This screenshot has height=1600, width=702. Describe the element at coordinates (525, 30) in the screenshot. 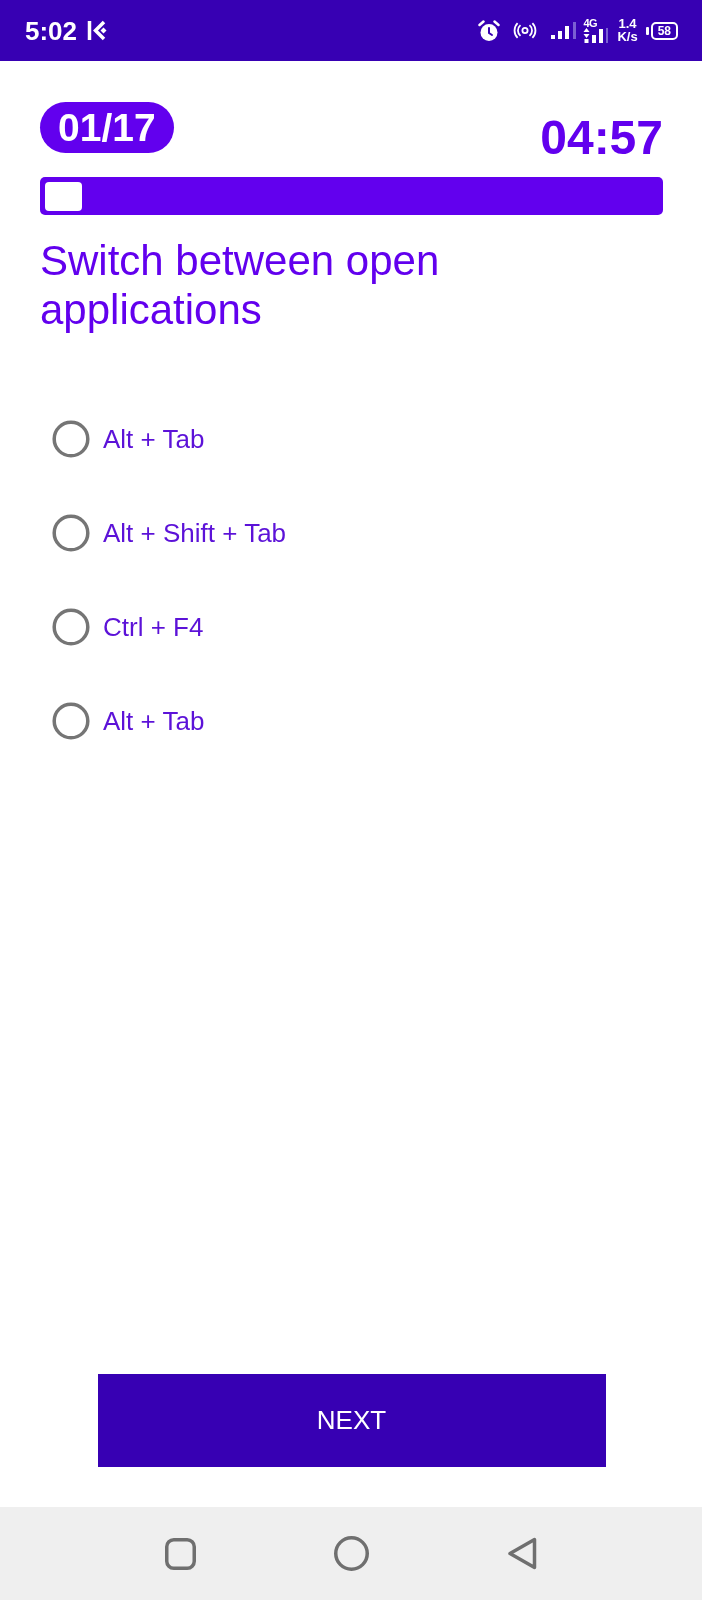

I see `radio-waves-icon` at that location.